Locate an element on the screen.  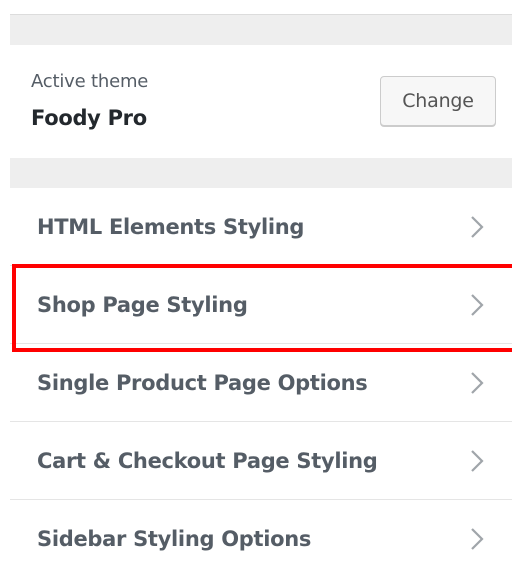
menu-item-cart-checkout-page-styling: Cart & Checkout Page Styling is located at coordinates (261, 461).